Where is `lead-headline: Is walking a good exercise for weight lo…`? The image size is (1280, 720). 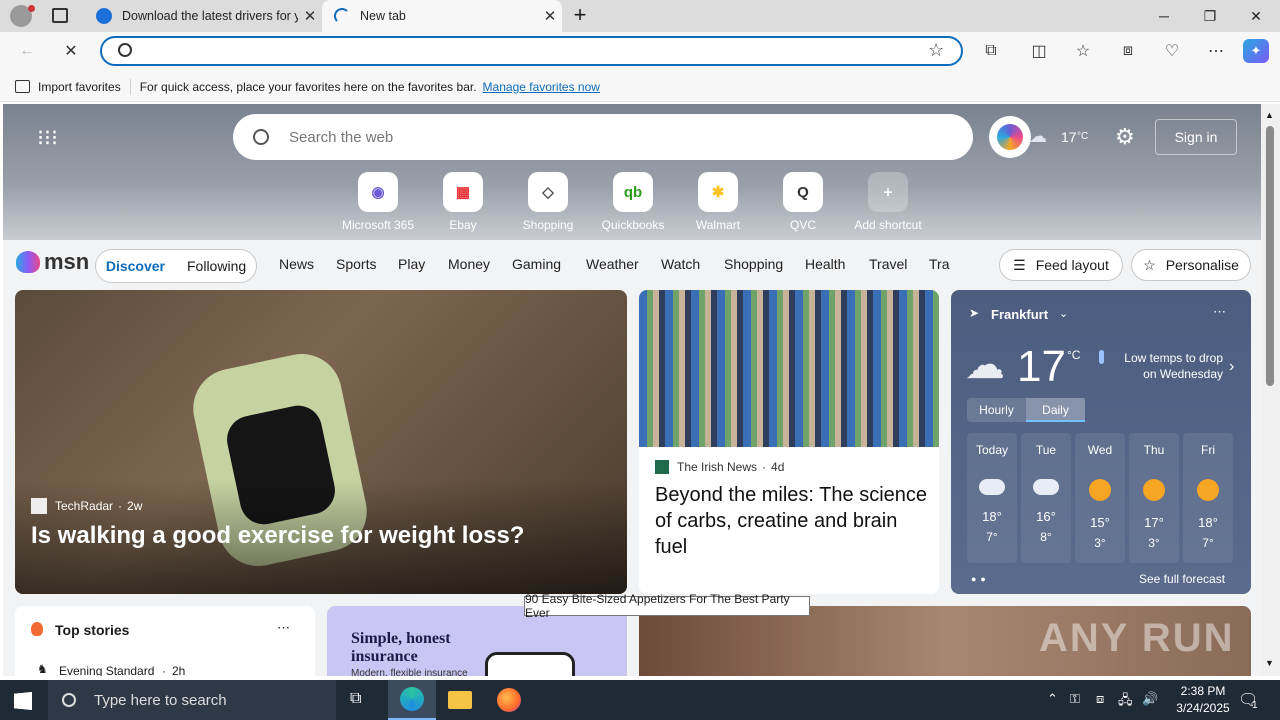
lead-headline: Is walking a good exercise for weight lo… is located at coordinates (277, 536).